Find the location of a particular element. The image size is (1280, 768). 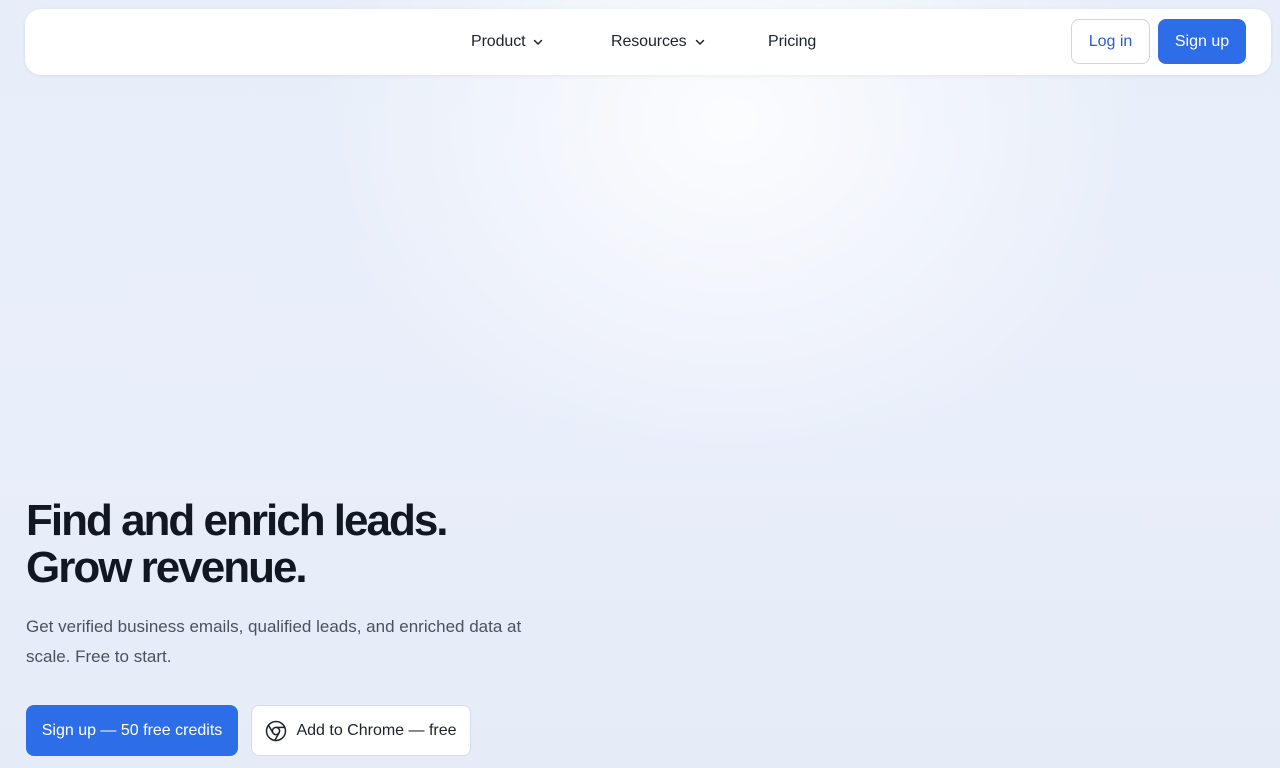

nav-product: Product is located at coordinates (507, 42).